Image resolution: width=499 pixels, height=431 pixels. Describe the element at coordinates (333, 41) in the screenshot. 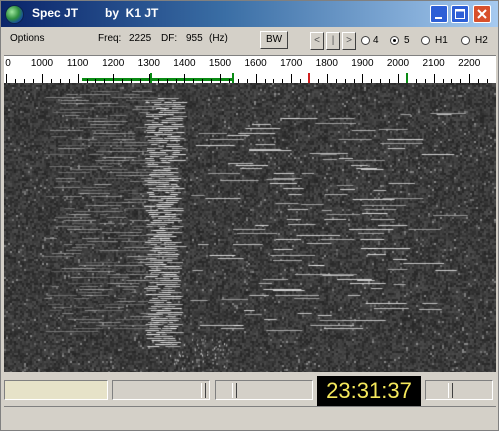

I see `nav-center-button: |` at that location.